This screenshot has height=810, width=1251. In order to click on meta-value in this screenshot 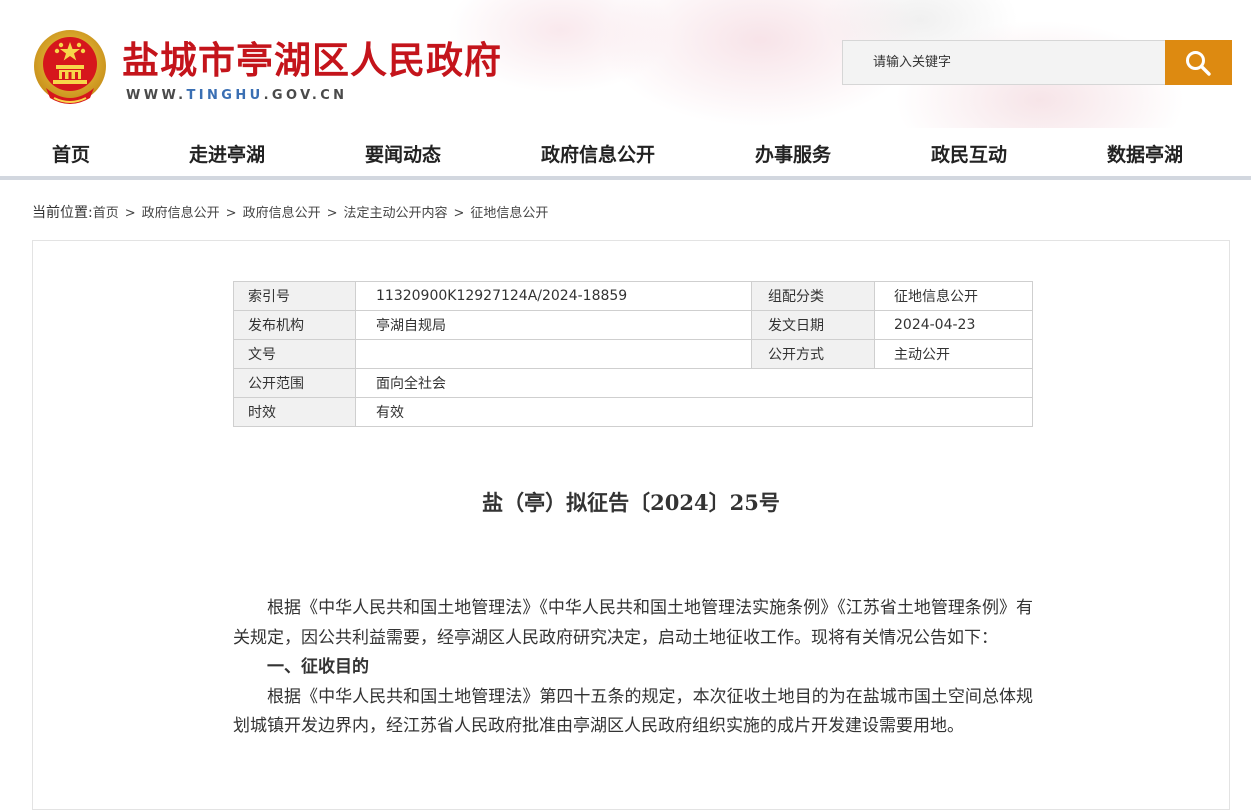, I will do `click(553, 354)`.